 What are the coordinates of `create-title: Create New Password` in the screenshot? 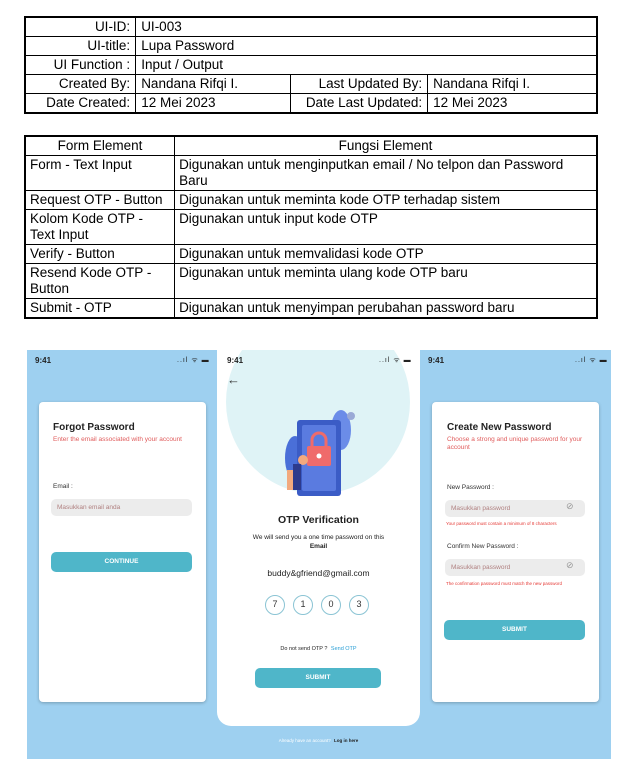 It's located at (499, 427).